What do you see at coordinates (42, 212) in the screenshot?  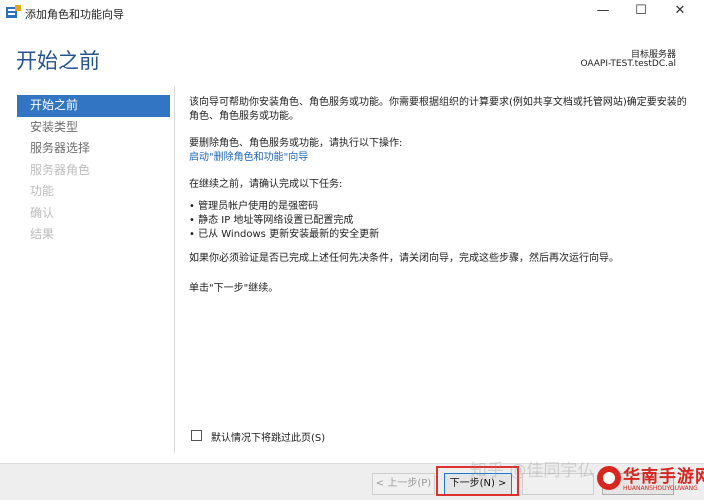 I see `nav-item-confirmation: 确认` at bounding box center [42, 212].